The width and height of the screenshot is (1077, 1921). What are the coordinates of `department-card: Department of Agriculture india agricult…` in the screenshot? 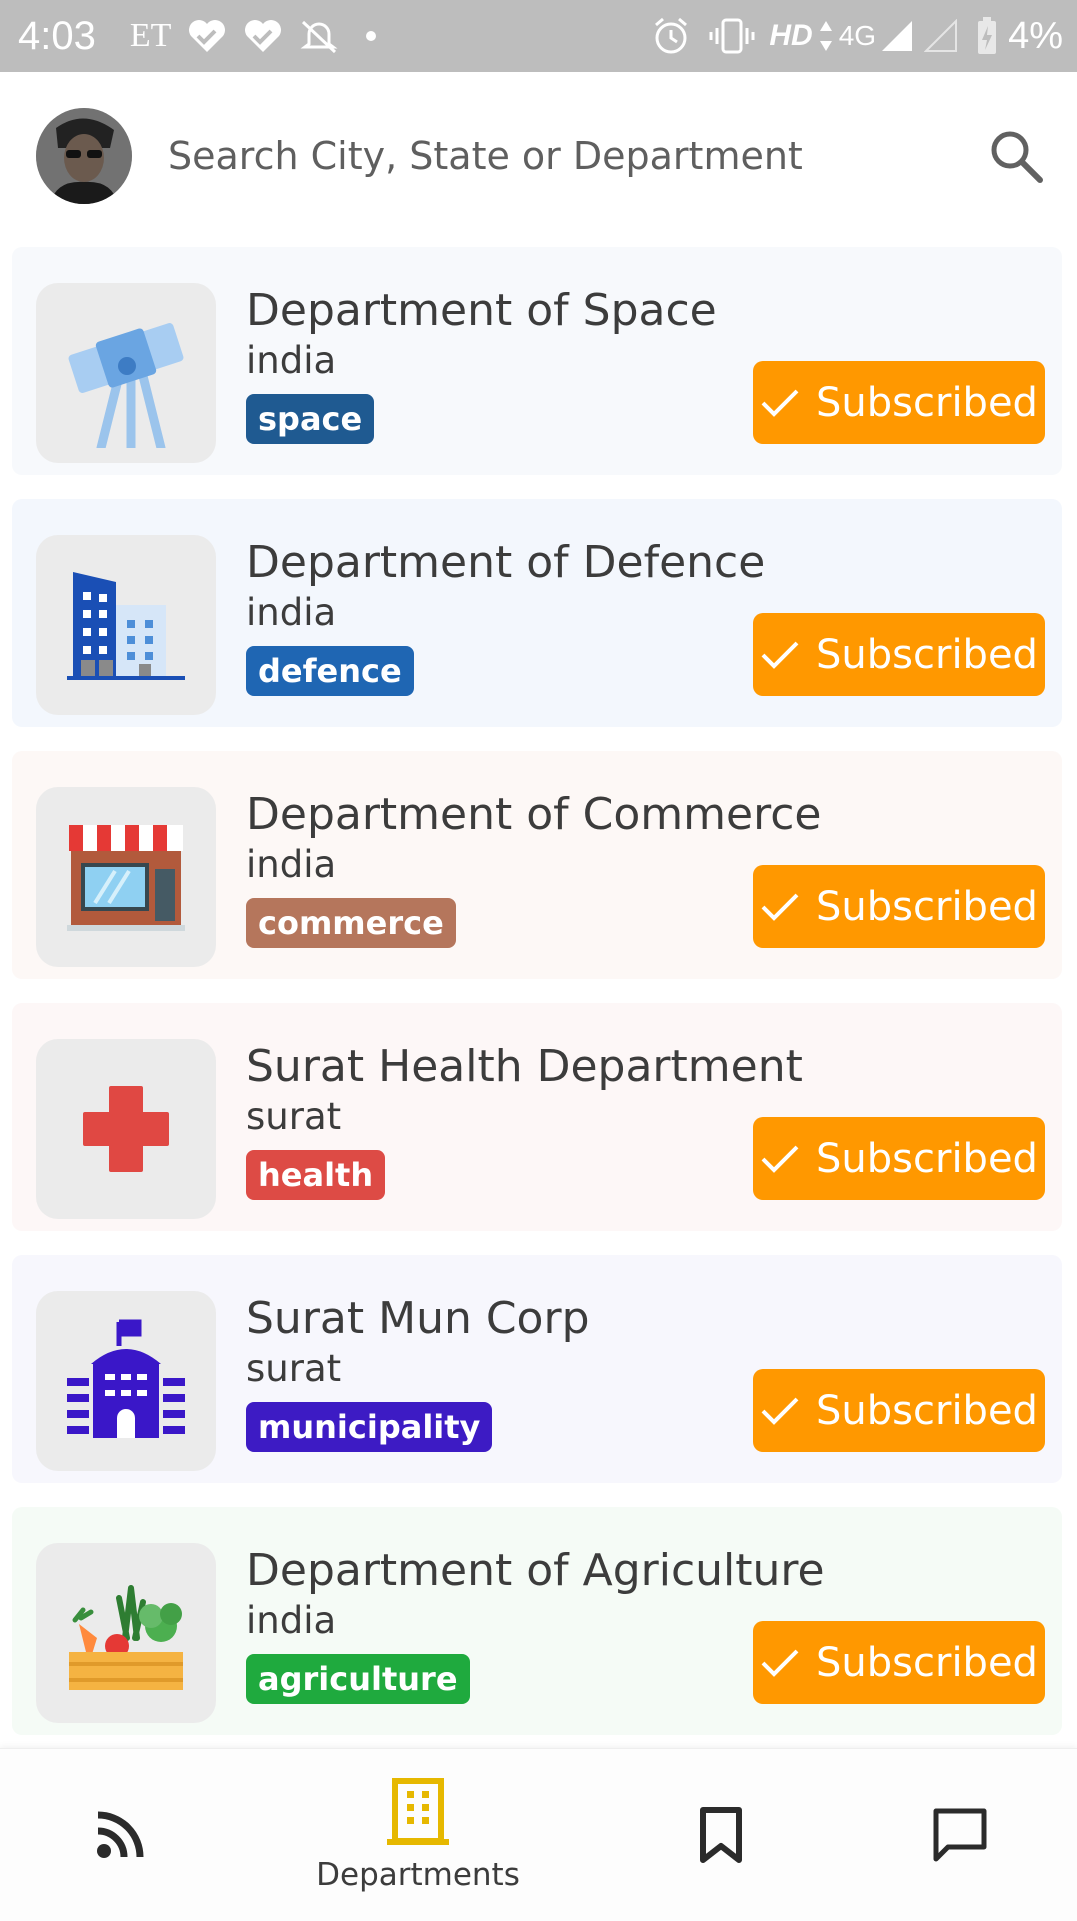 It's located at (537, 1621).